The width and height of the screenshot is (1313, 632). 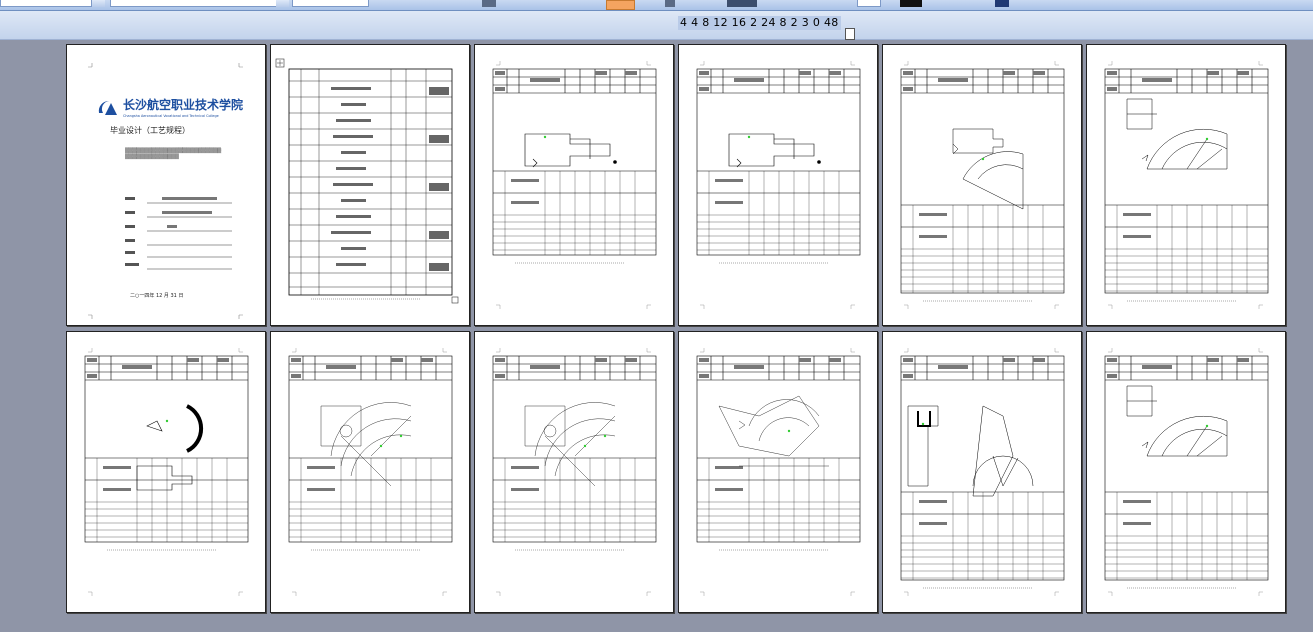 What do you see at coordinates (656, 5) in the screenshot?
I see `formatting-toolbar` at bounding box center [656, 5].